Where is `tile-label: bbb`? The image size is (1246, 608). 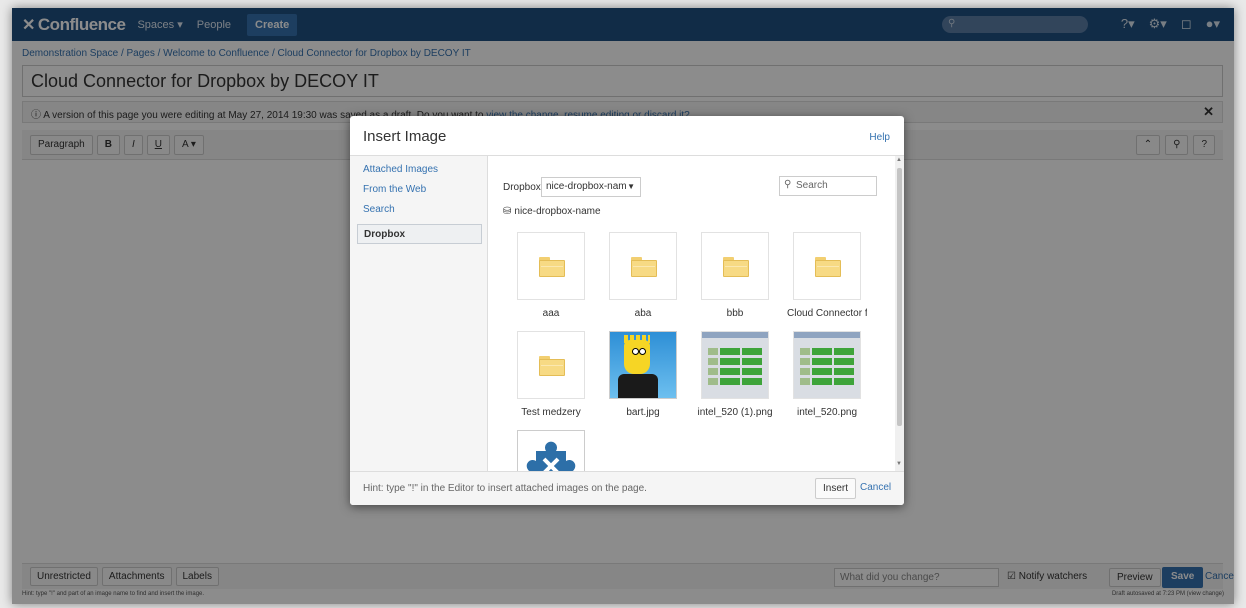
tile-label: bbb is located at coordinates (735, 313).